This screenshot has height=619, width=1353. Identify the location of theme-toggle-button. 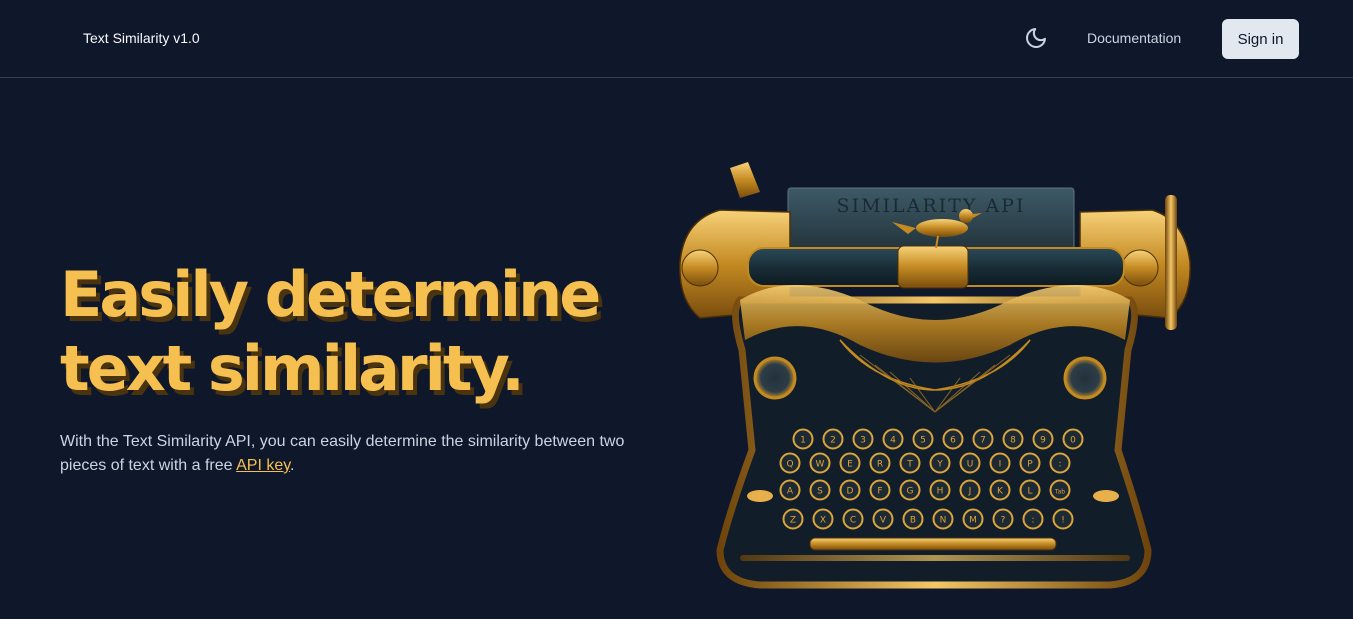
(1036, 38).